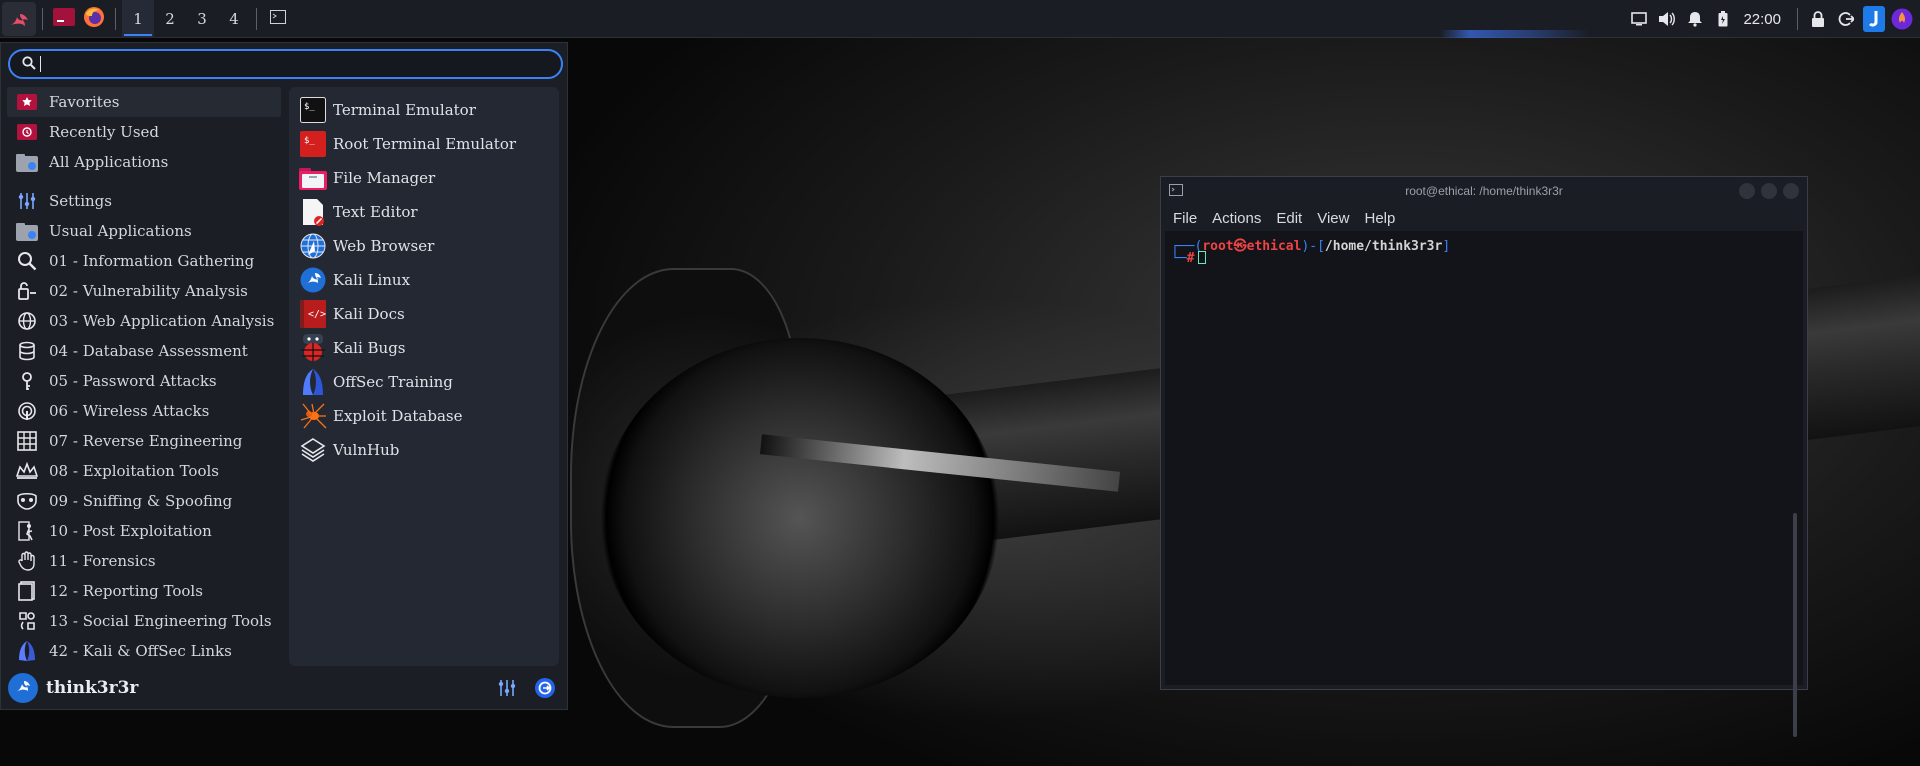  I want to click on category-favorites: Favorites, so click(144, 102).